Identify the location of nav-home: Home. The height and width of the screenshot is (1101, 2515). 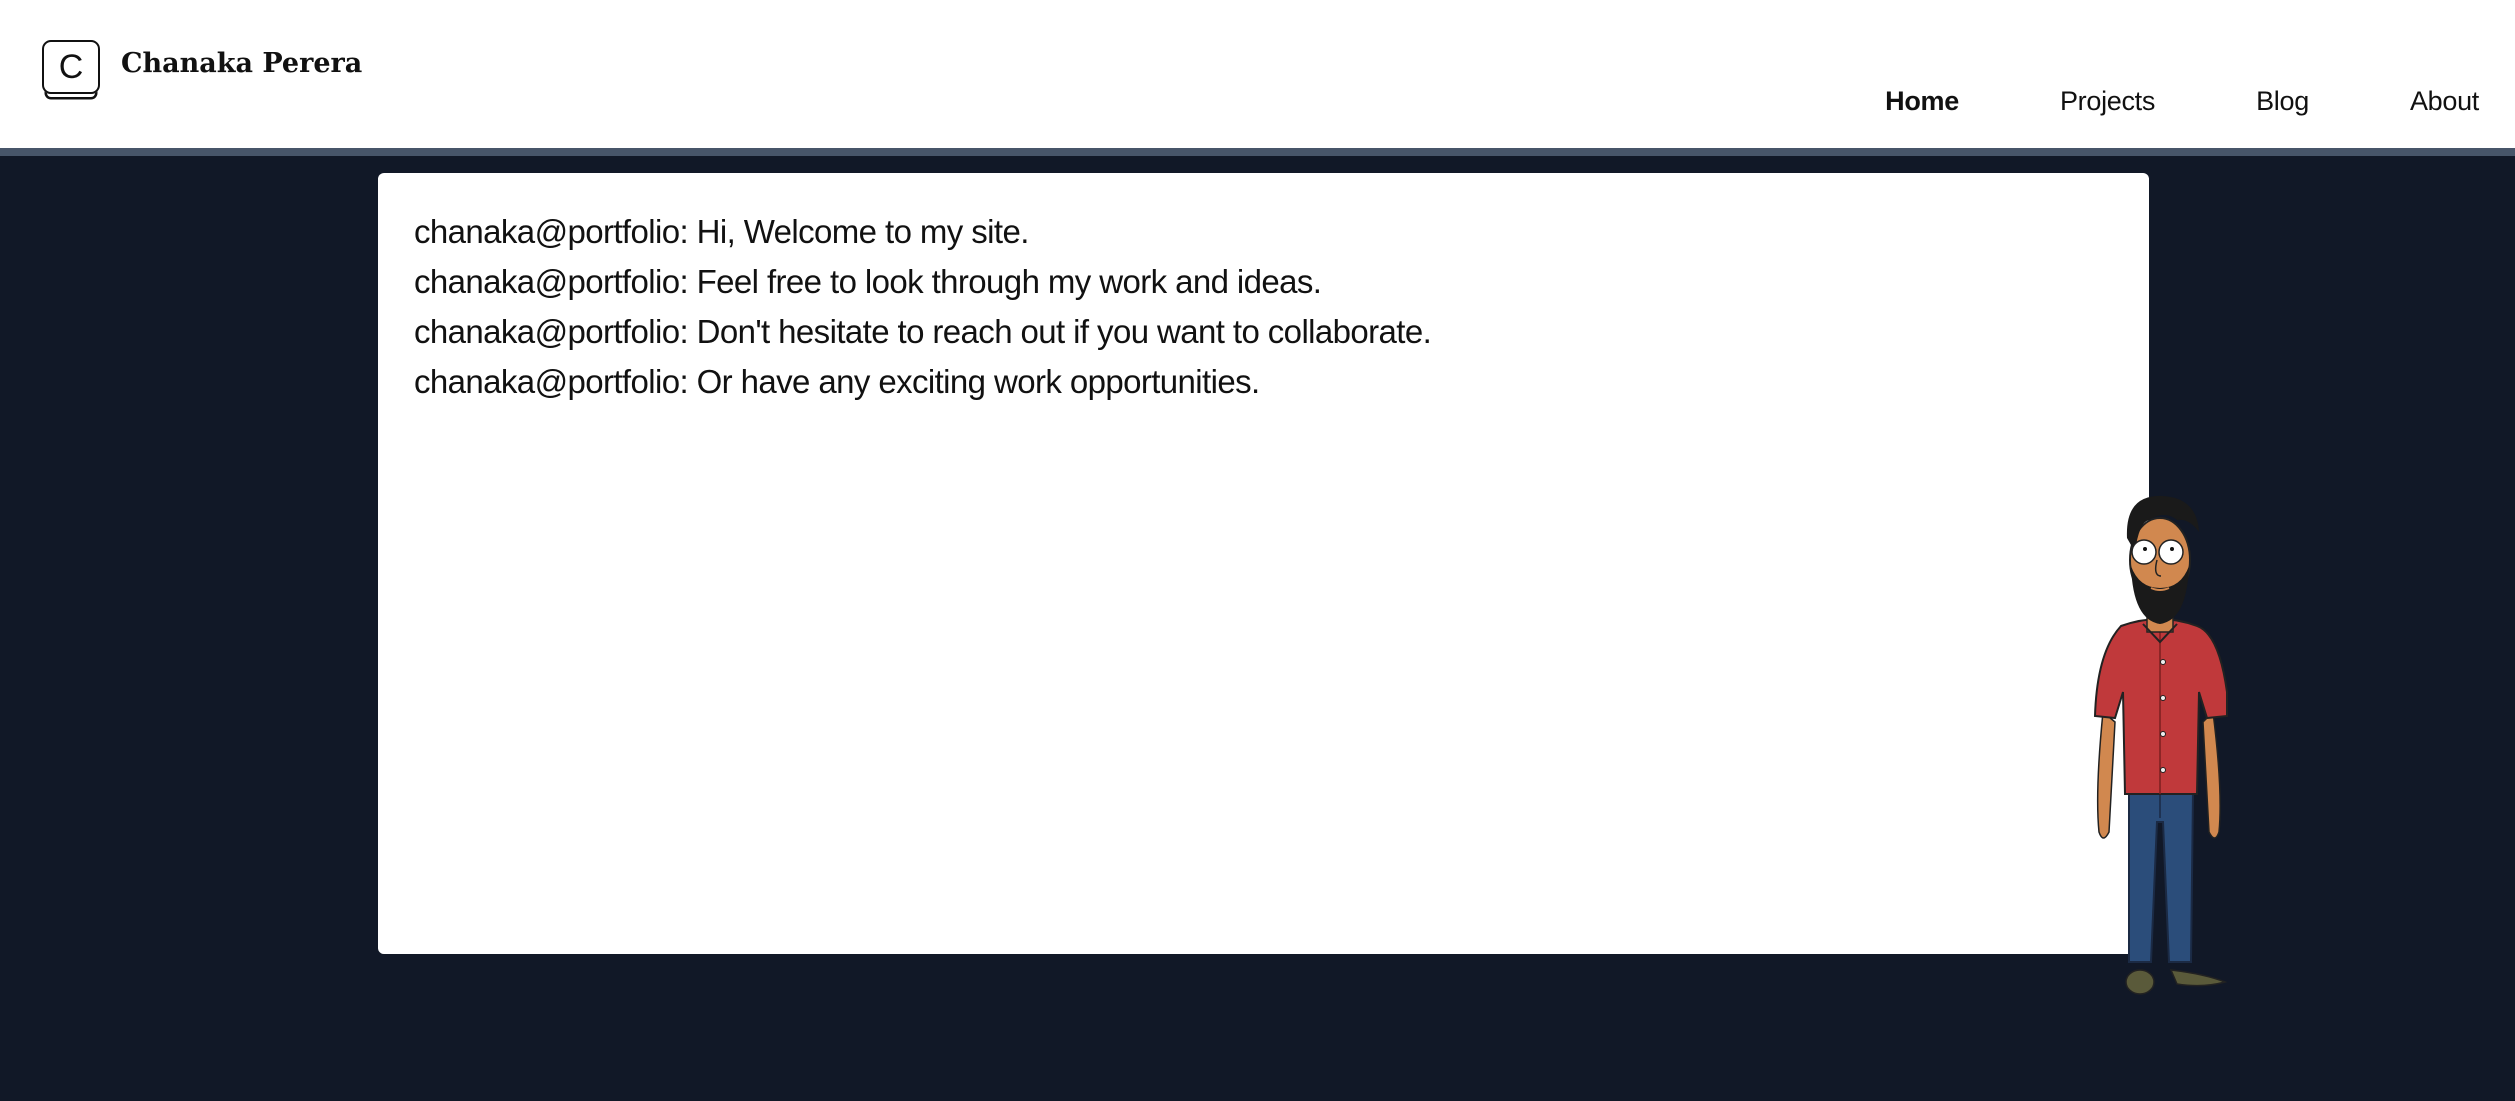
(1922, 101).